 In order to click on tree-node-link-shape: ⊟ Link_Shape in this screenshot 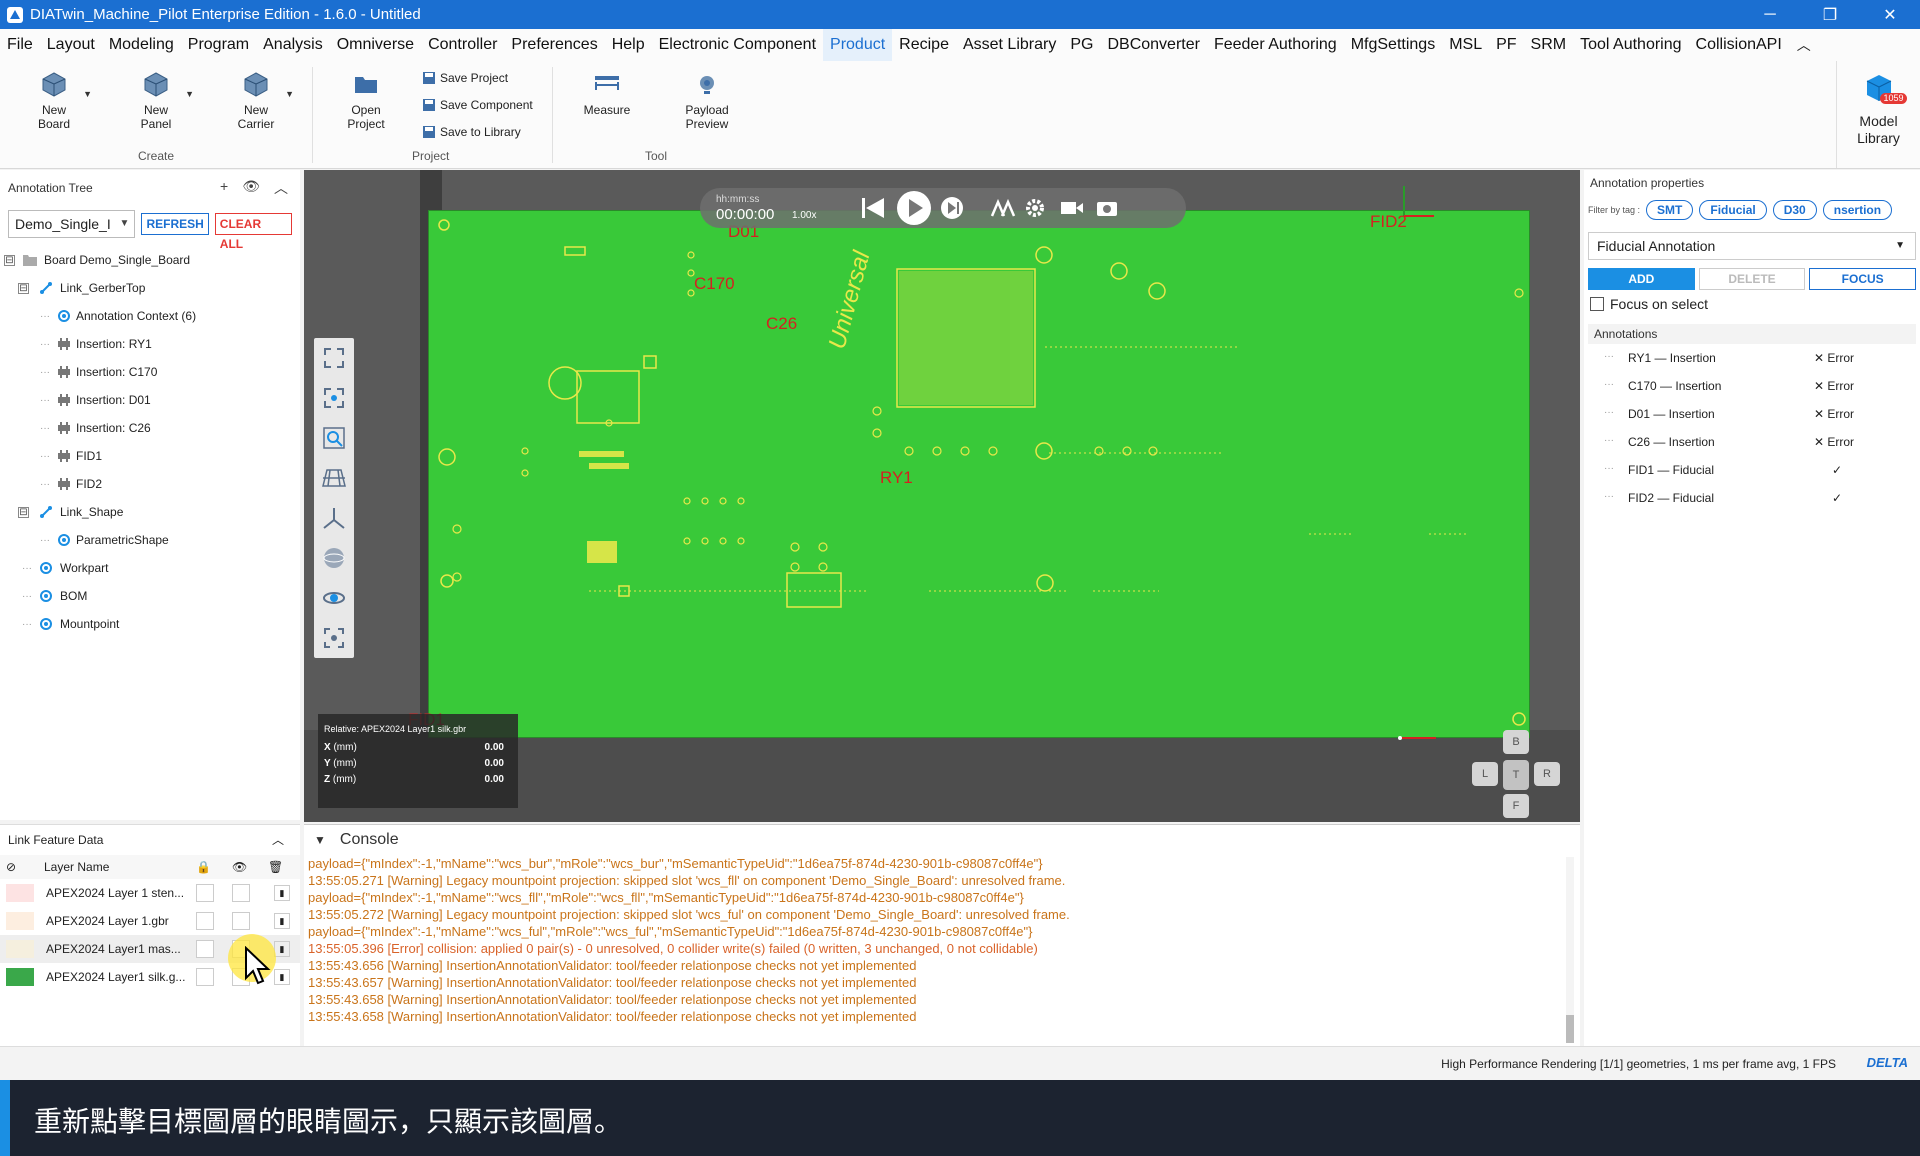, I will do `click(150, 512)`.